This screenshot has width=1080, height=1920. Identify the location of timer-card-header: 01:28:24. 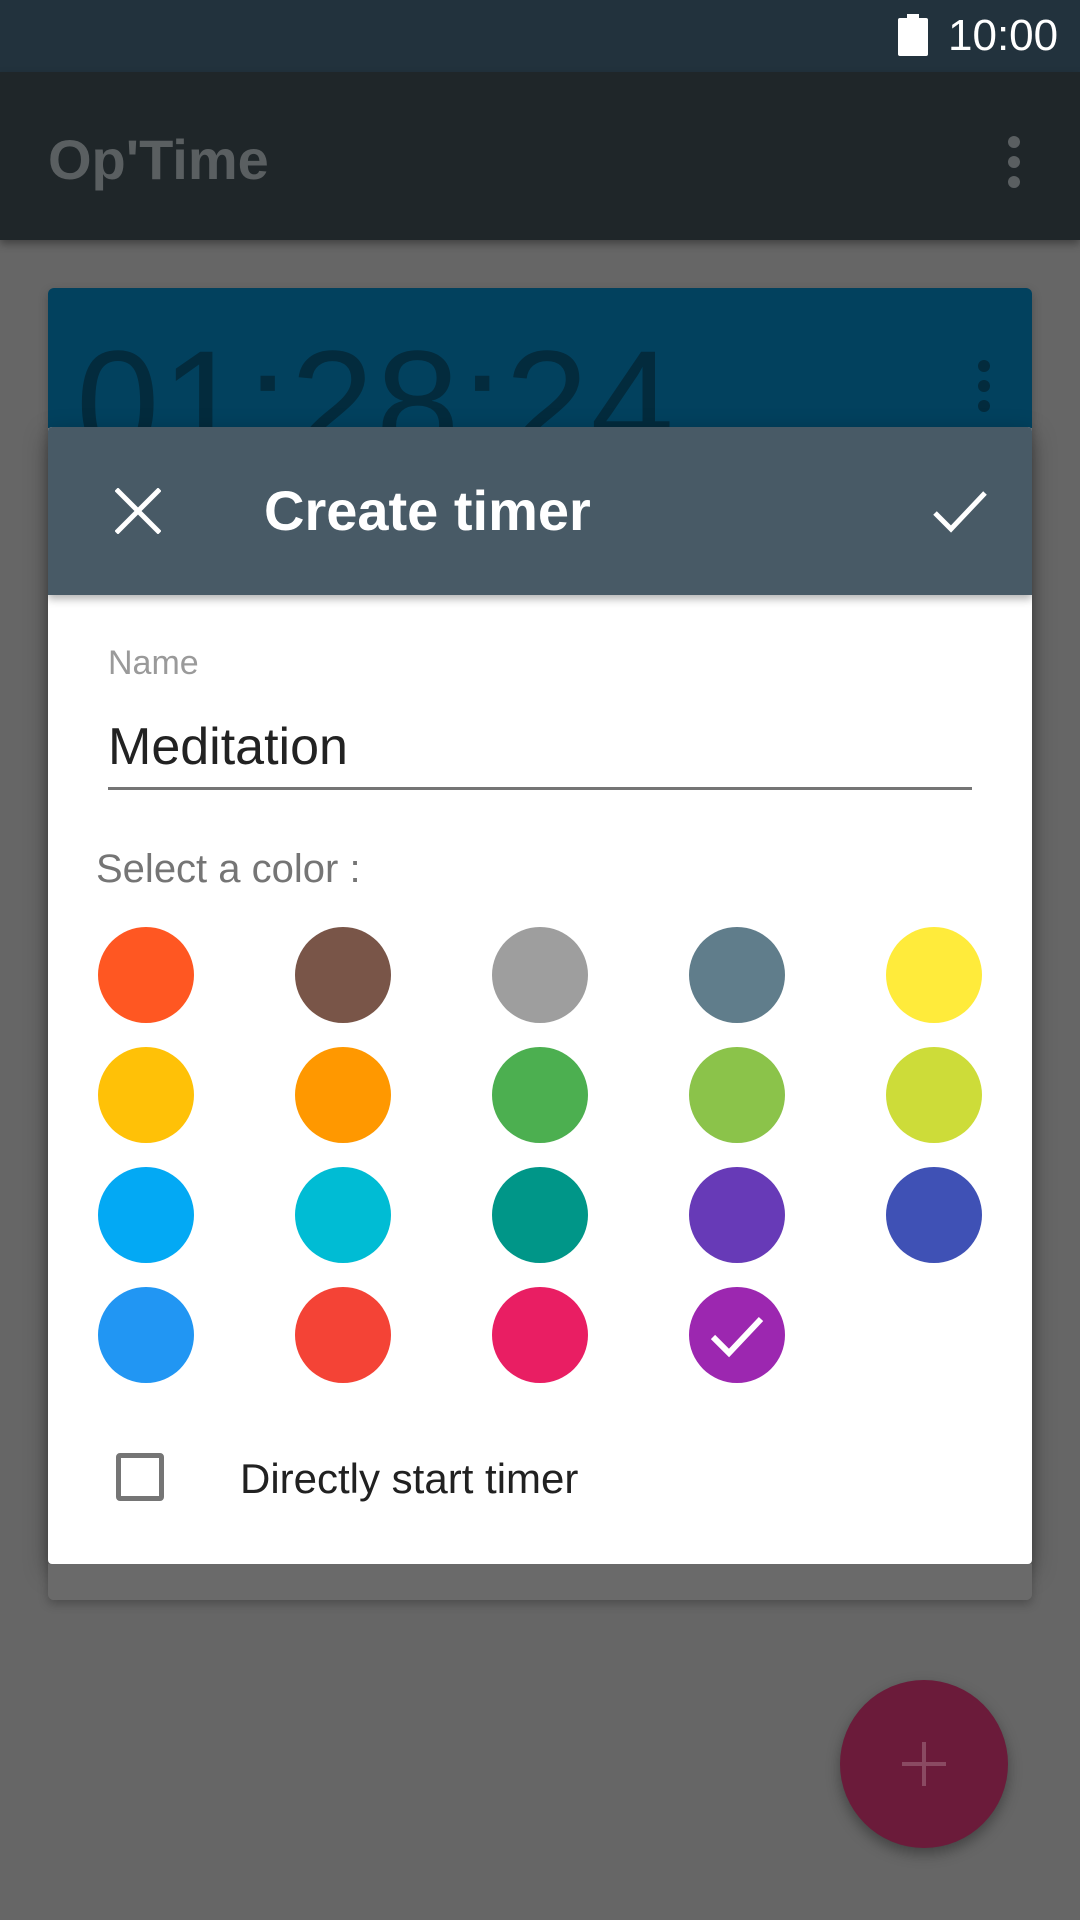
(540, 383).